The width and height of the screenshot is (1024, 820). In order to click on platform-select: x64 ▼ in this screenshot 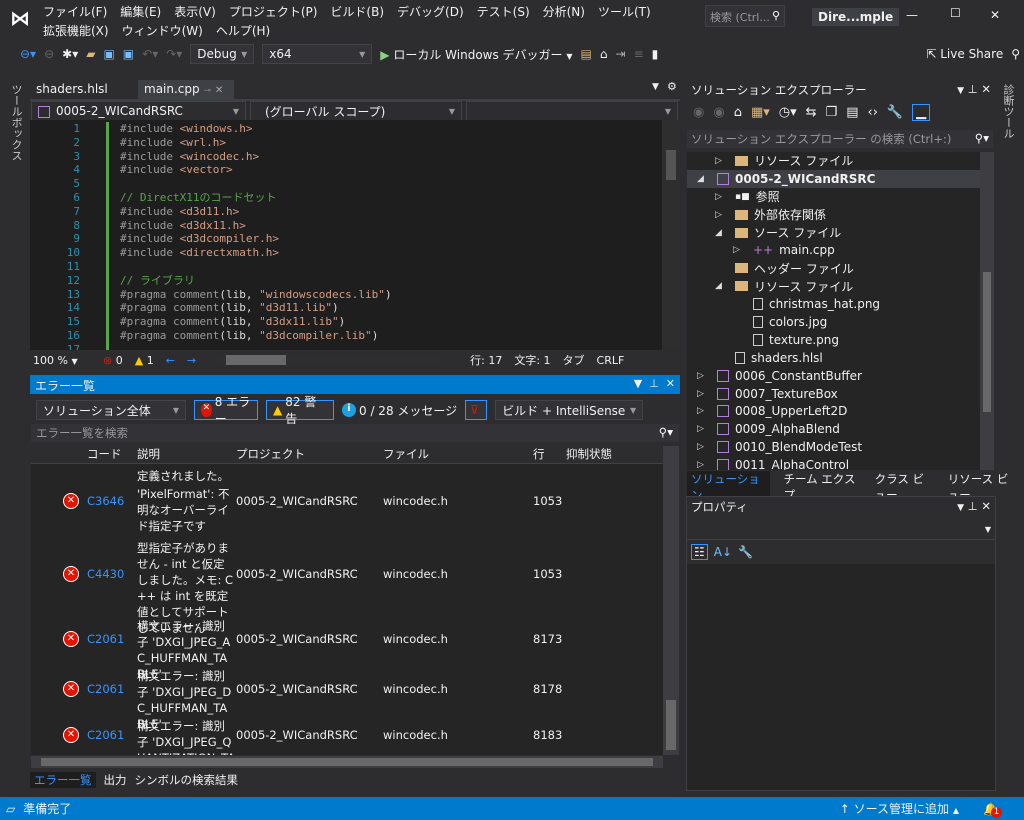, I will do `click(317, 54)`.